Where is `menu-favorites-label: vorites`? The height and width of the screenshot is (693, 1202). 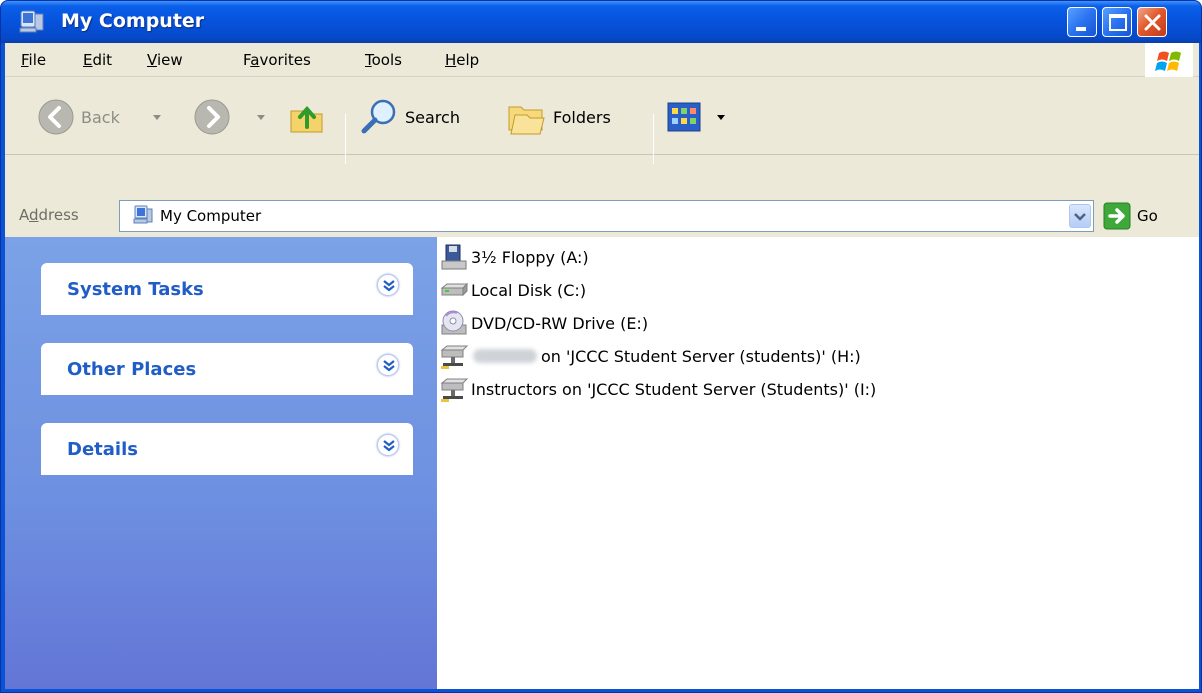 menu-favorites-label: vorites is located at coordinates (285, 60).